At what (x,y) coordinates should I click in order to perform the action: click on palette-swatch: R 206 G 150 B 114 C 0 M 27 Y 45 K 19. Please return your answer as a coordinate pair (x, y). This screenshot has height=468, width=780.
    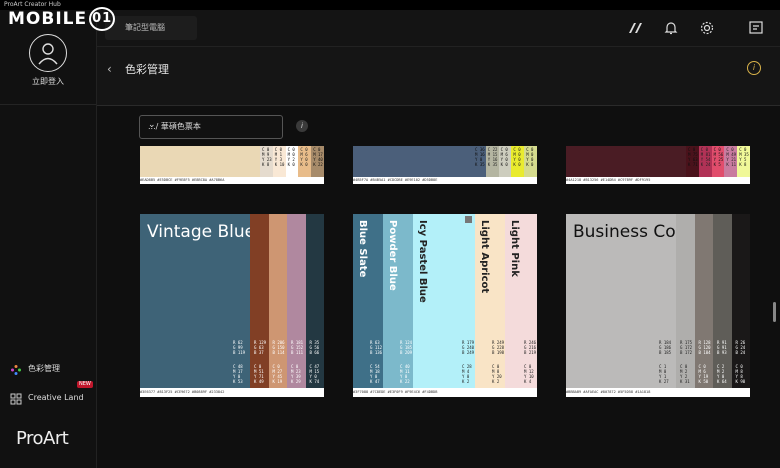
    Looking at the image, I should click on (277, 305).